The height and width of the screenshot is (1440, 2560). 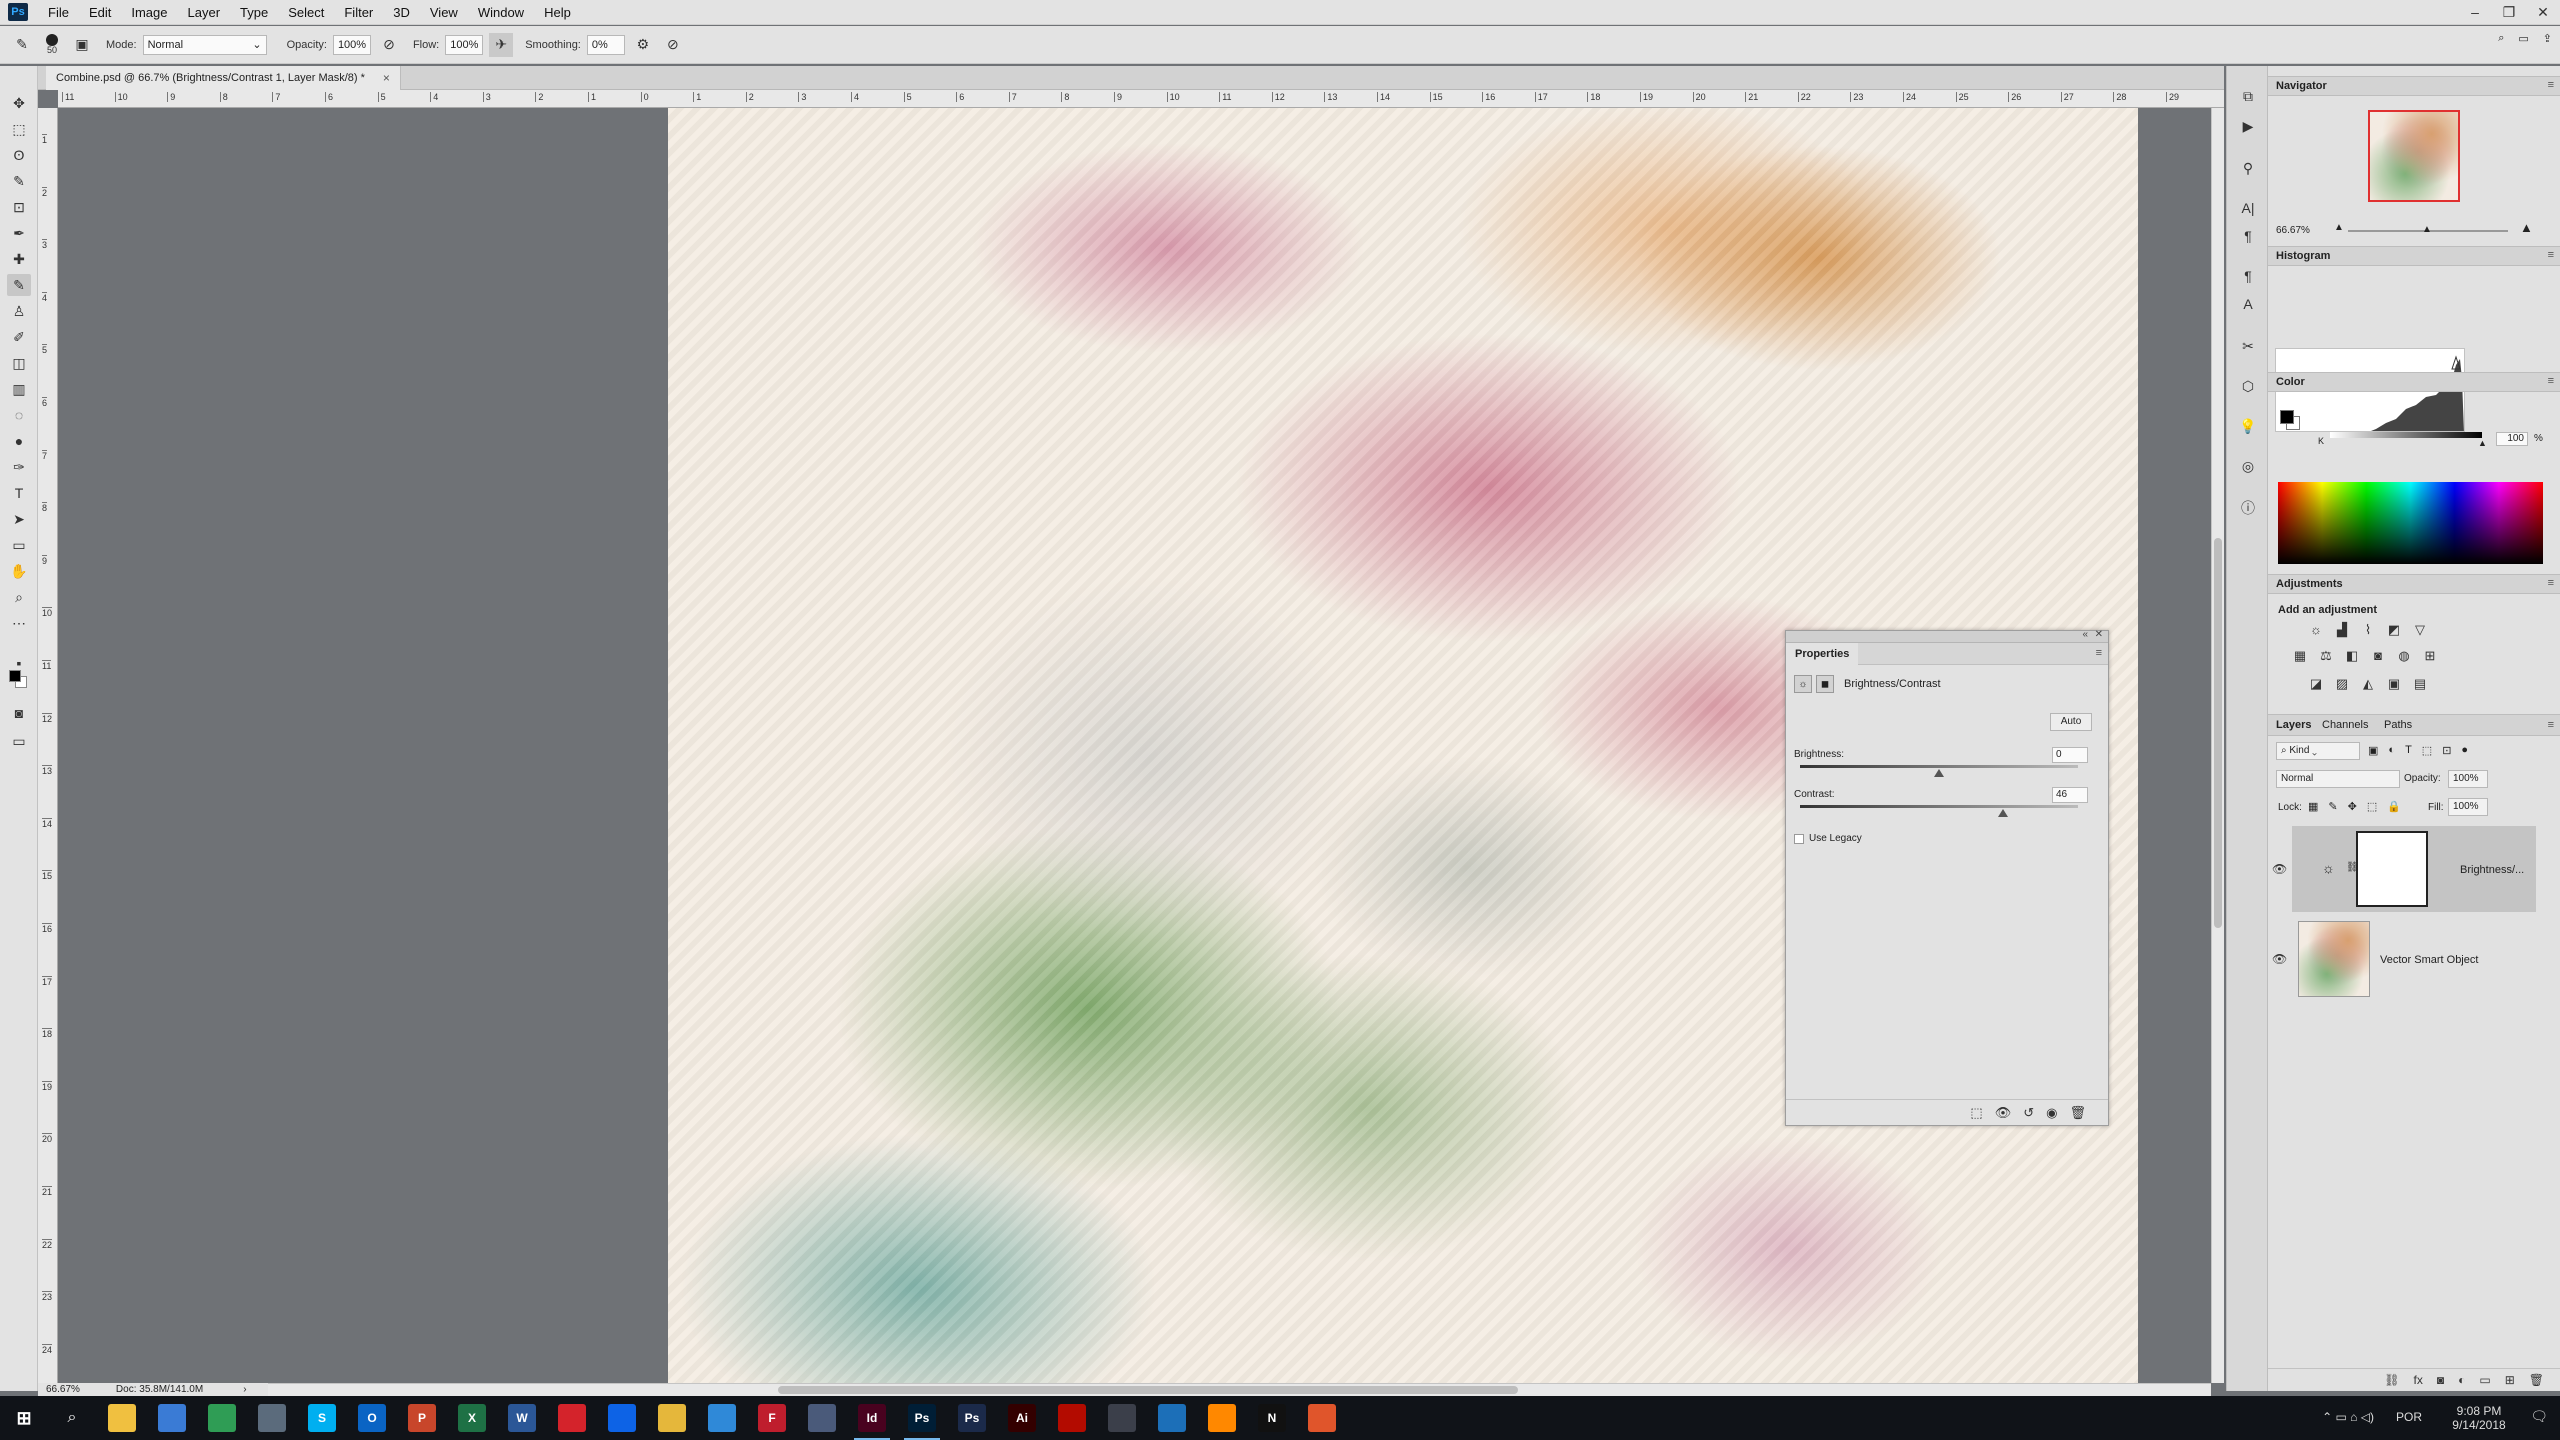 I want to click on opacity-field: 100%, so click(x=351, y=44).